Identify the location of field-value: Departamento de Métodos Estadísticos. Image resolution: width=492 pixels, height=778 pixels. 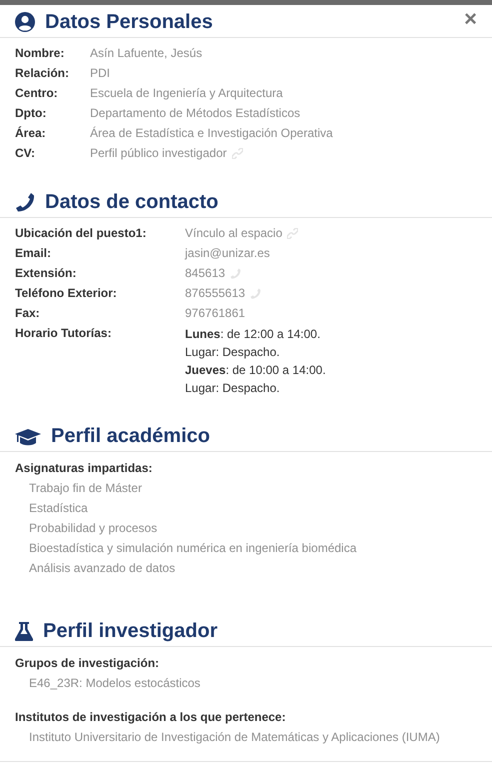
(196, 113).